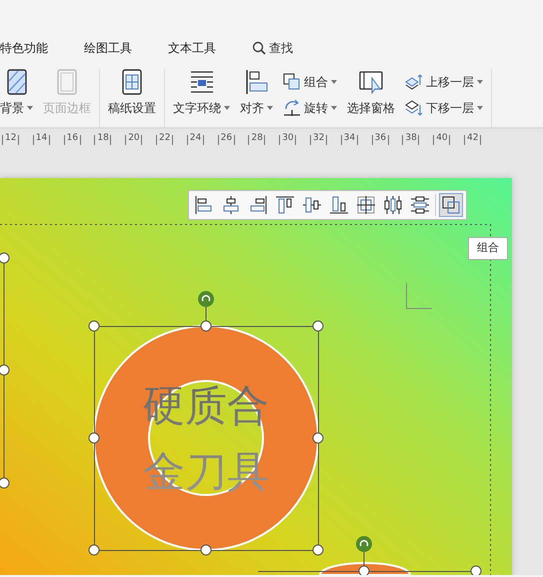  What do you see at coordinates (339, 205) in the screenshot?
I see `align-bottom-icon` at bounding box center [339, 205].